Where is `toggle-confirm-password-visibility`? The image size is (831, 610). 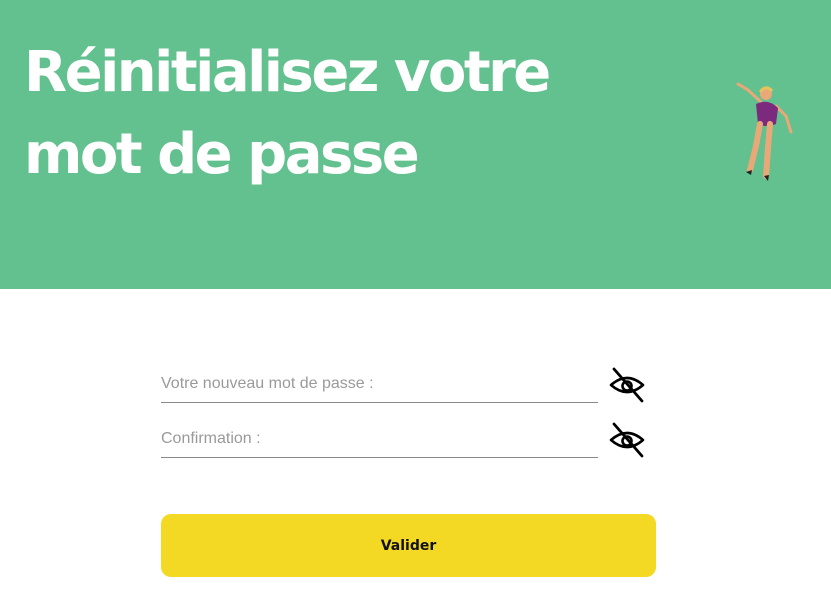
toggle-confirm-password-visibility is located at coordinates (627, 440).